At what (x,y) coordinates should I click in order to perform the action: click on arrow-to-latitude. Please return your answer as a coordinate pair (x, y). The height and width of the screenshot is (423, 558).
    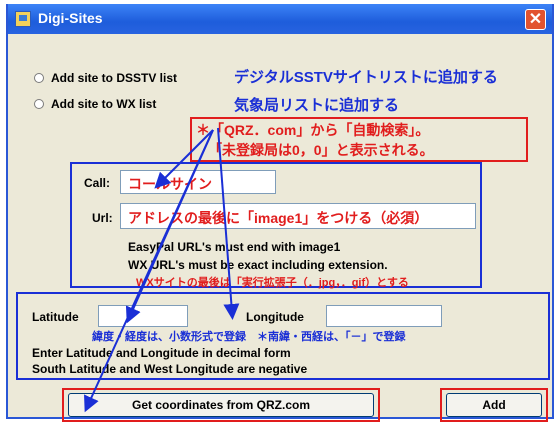
    Looking at the image, I should click on (169, 226).